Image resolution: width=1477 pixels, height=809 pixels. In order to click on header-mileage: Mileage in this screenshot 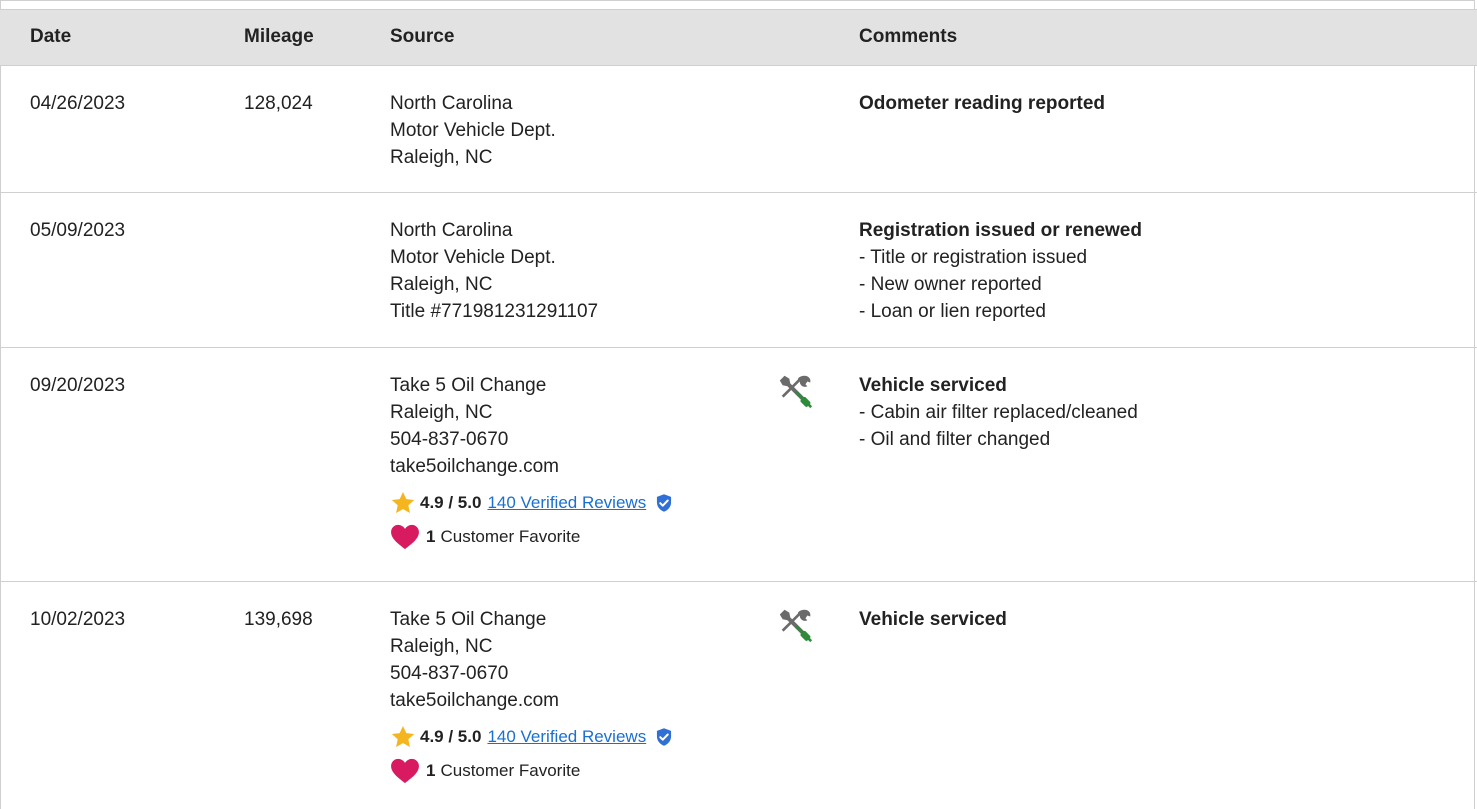, I will do `click(279, 36)`.